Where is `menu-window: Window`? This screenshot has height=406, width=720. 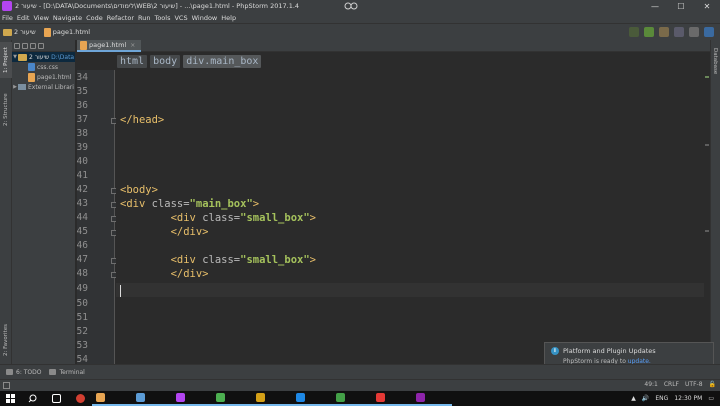 menu-window: Window is located at coordinates (205, 18).